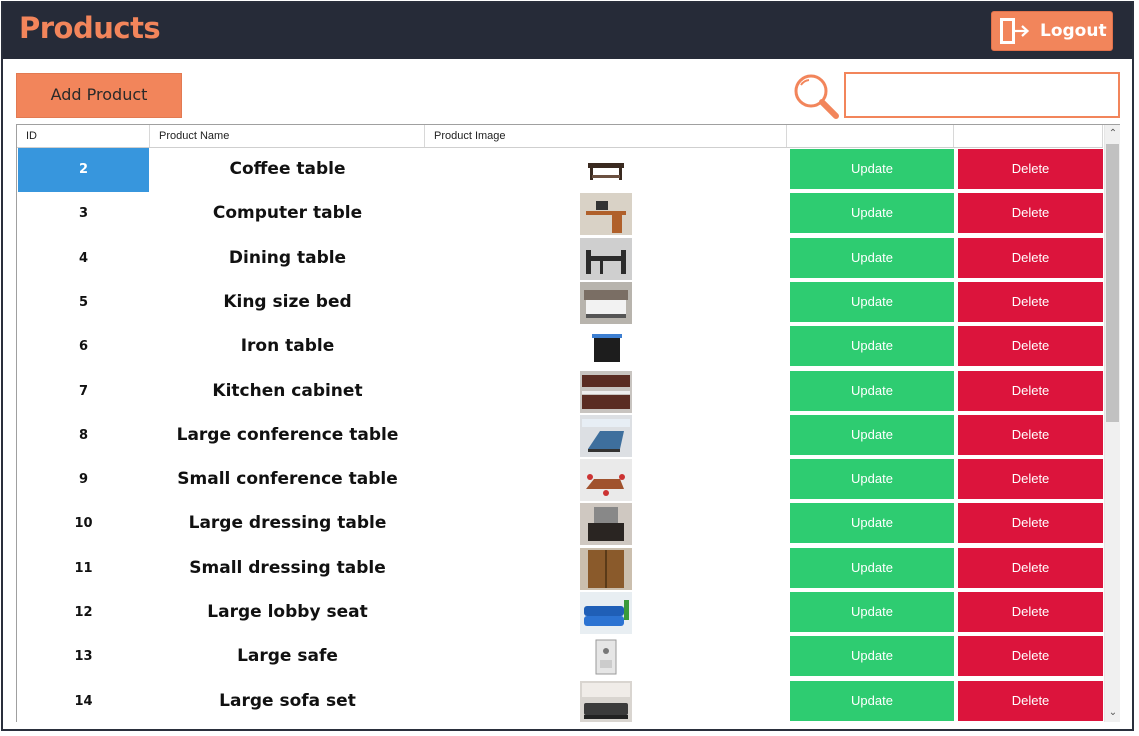 The image size is (1139, 736). Describe the element at coordinates (287, 657) in the screenshot. I see `row-product-name: Large safe` at that location.